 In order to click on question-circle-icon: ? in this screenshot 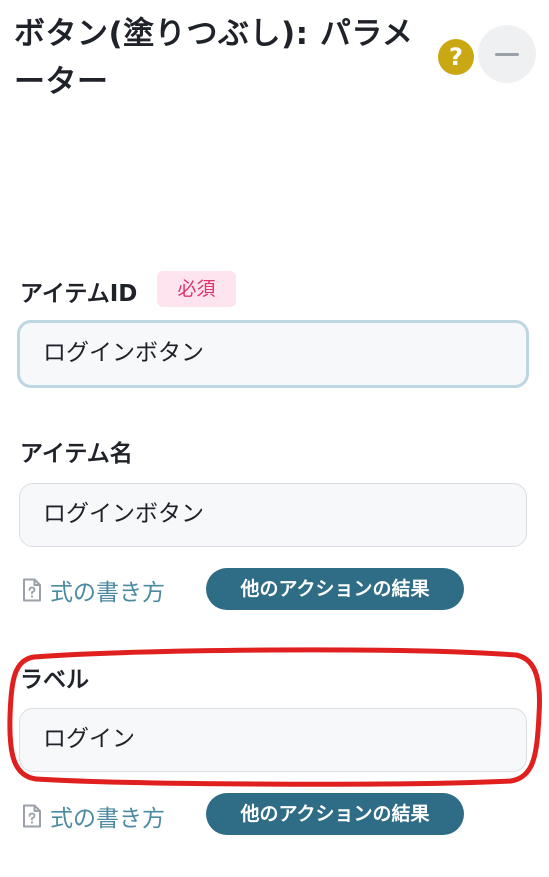, I will do `click(456, 57)`.